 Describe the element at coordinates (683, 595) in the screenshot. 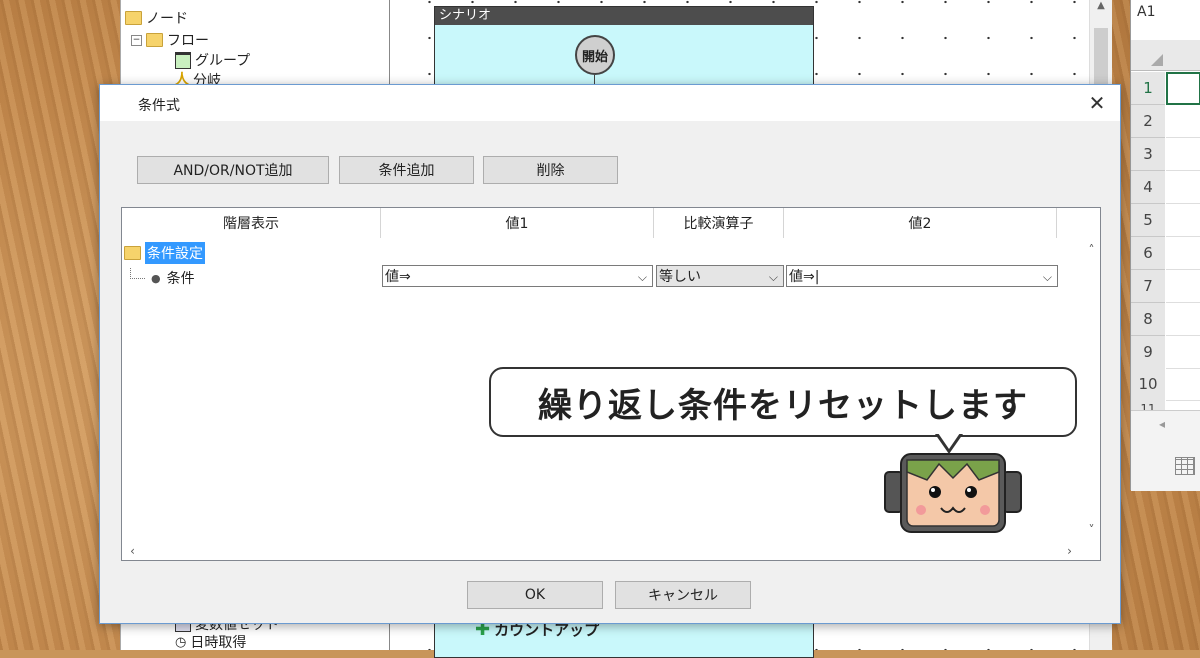

I see `cancel-button: キャンセル` at that location.